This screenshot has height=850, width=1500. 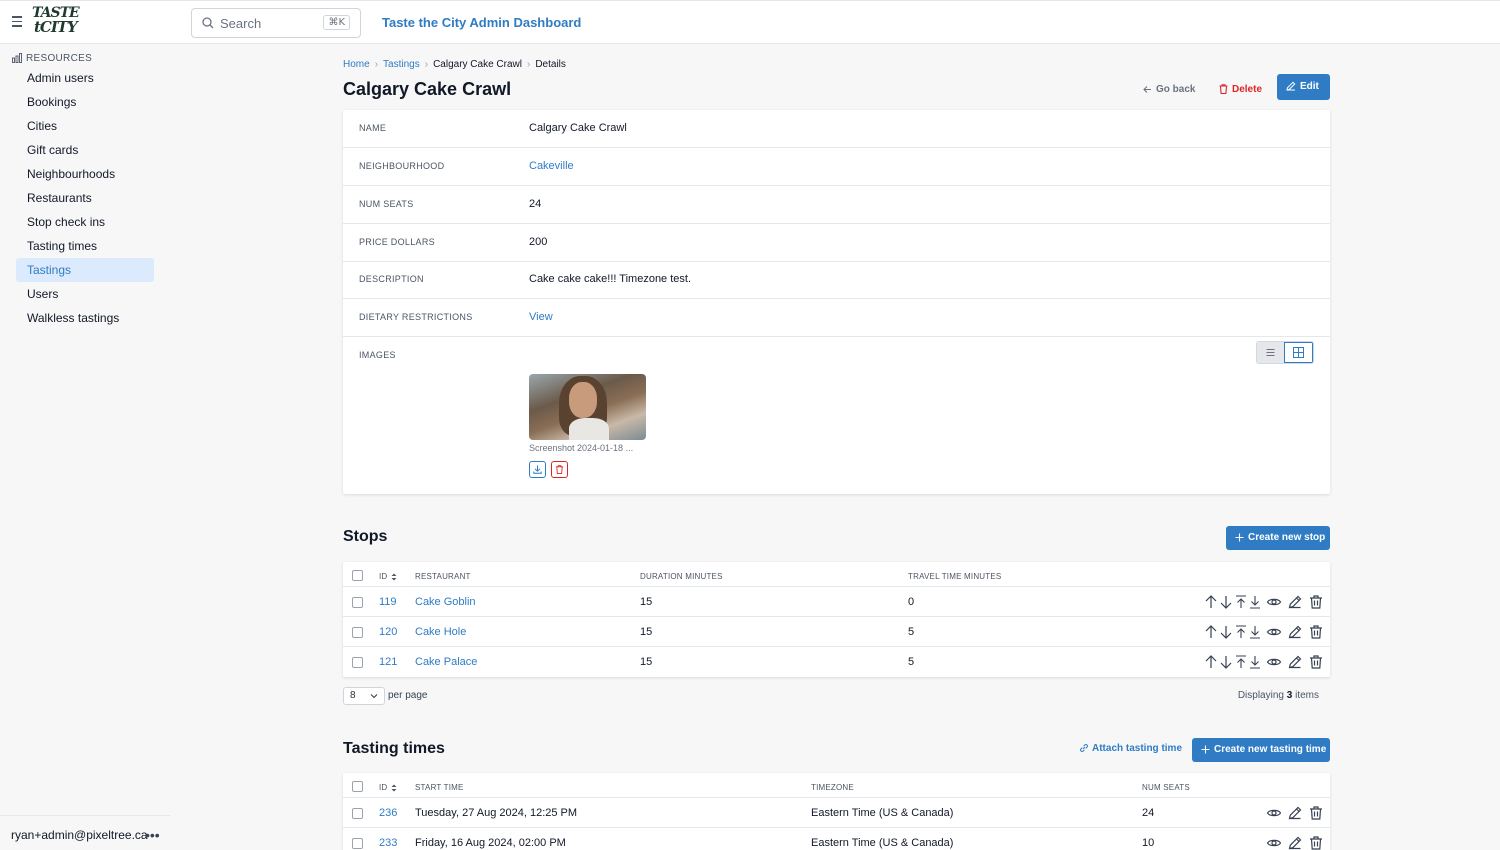 What do you see at coordinates (445, 602) in the screenshot?
I see `restaurant-link: Cake Goblin` at bounding box center [445, 602].